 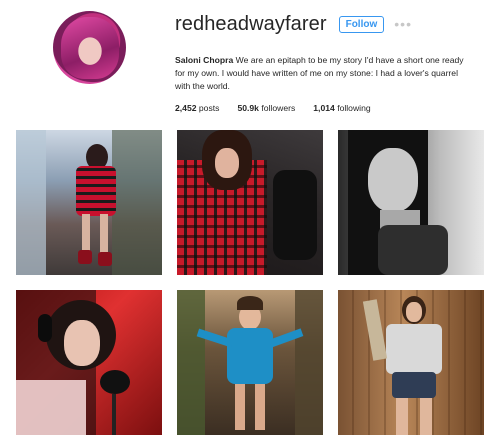 What do you see at coordinates (248, 108) in the screenshot?
I see `followers-count: 50.9k` at bounding box center [248, 108].